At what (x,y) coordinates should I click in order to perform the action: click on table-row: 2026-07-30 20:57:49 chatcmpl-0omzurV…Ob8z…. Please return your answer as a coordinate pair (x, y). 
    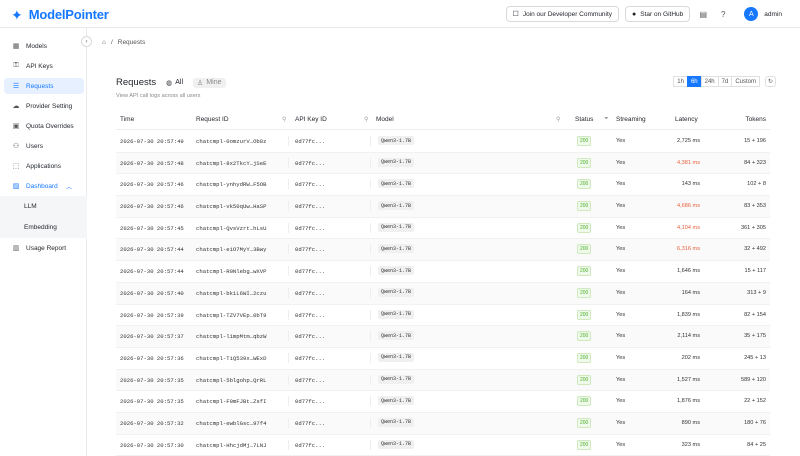
    Looking at the image, I should click on (443, 142).